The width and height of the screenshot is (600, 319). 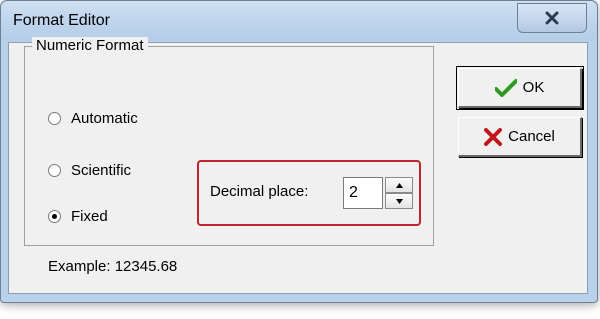 What do you see at coordinates (89, 216) in the screenshot?
I see `radio-fixed-label: Fixed` at bounding box center [89, 216].